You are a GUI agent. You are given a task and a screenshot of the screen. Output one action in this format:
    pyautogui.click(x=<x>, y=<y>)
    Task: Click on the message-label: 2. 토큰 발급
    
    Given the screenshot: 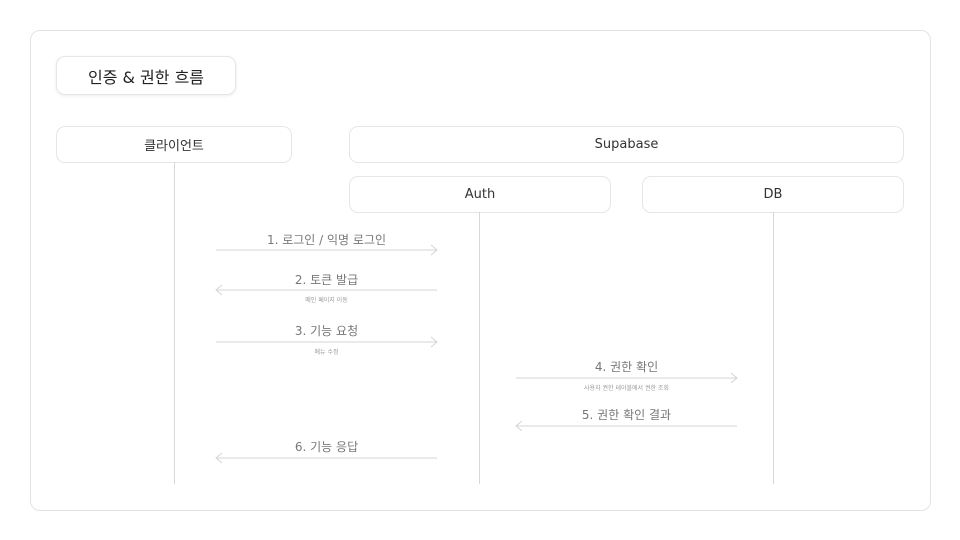 What is the action you would take?
    pyautogui.click(x=326, y=280)
    